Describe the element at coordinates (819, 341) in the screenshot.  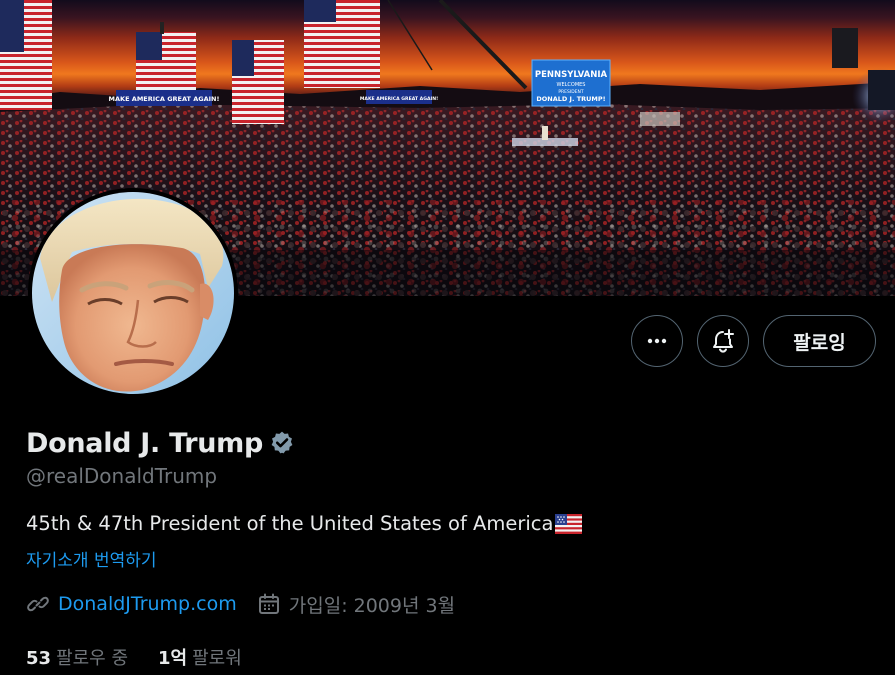
I see `following-button: 팔로잉` at that location.